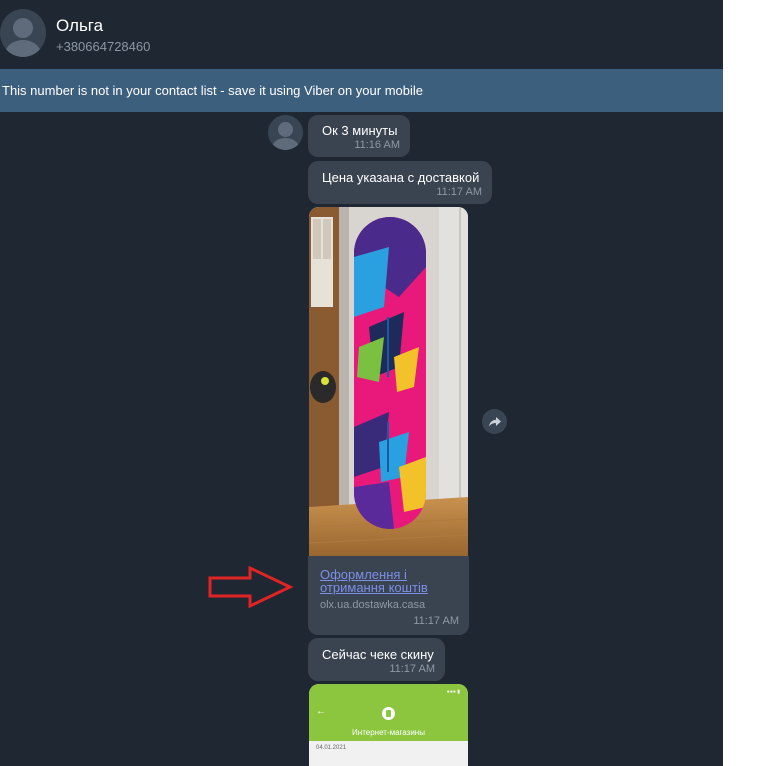 The width and height of the screenshot is (782, 766). I want to click on share-forward-icon, so click(494, 421).